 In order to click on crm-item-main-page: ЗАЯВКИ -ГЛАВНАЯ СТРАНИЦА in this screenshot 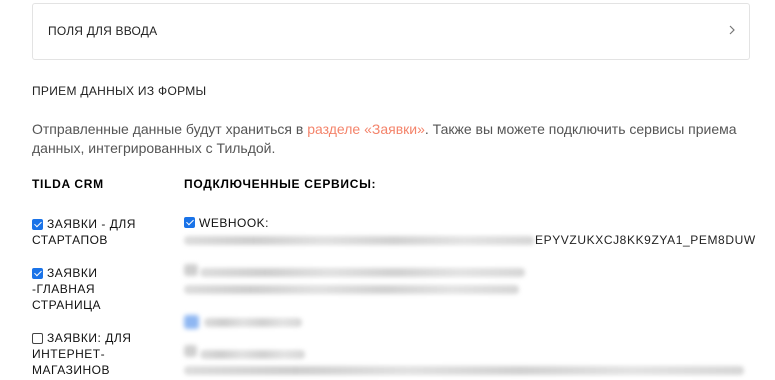, I will do `click(97, 289)`.